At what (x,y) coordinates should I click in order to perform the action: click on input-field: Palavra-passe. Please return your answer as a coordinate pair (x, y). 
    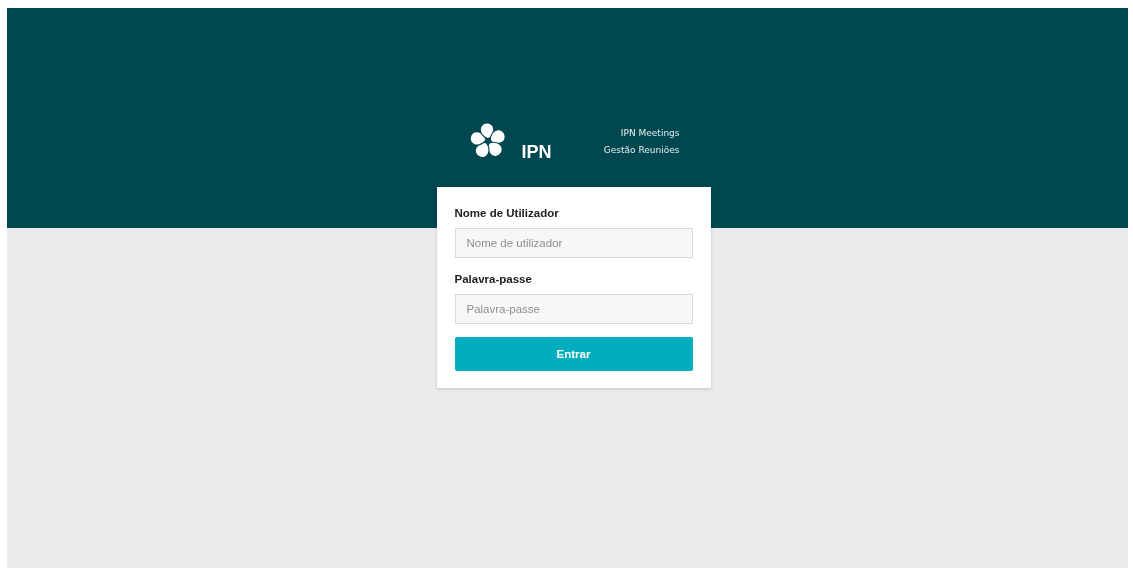
    Looking at the image, I should click on (573, 309).